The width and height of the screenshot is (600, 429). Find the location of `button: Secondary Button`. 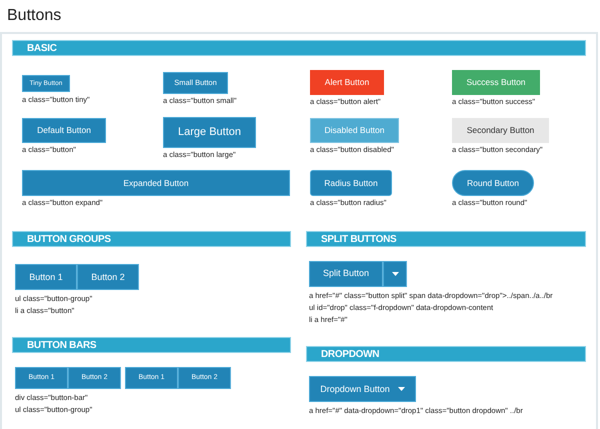

button: Secondary Button is located at coordinates (500, 130).